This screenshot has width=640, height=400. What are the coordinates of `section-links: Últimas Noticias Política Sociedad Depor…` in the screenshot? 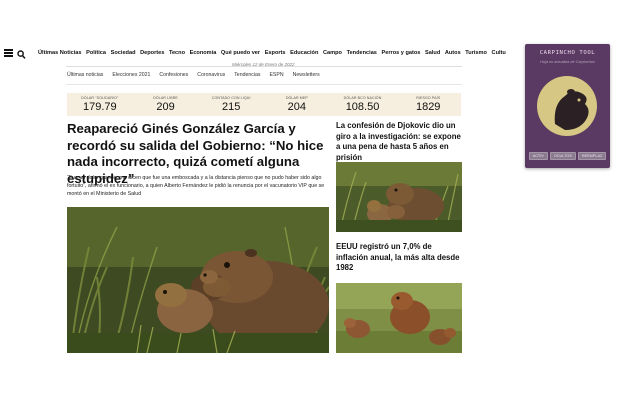 It's located at (274, 53).